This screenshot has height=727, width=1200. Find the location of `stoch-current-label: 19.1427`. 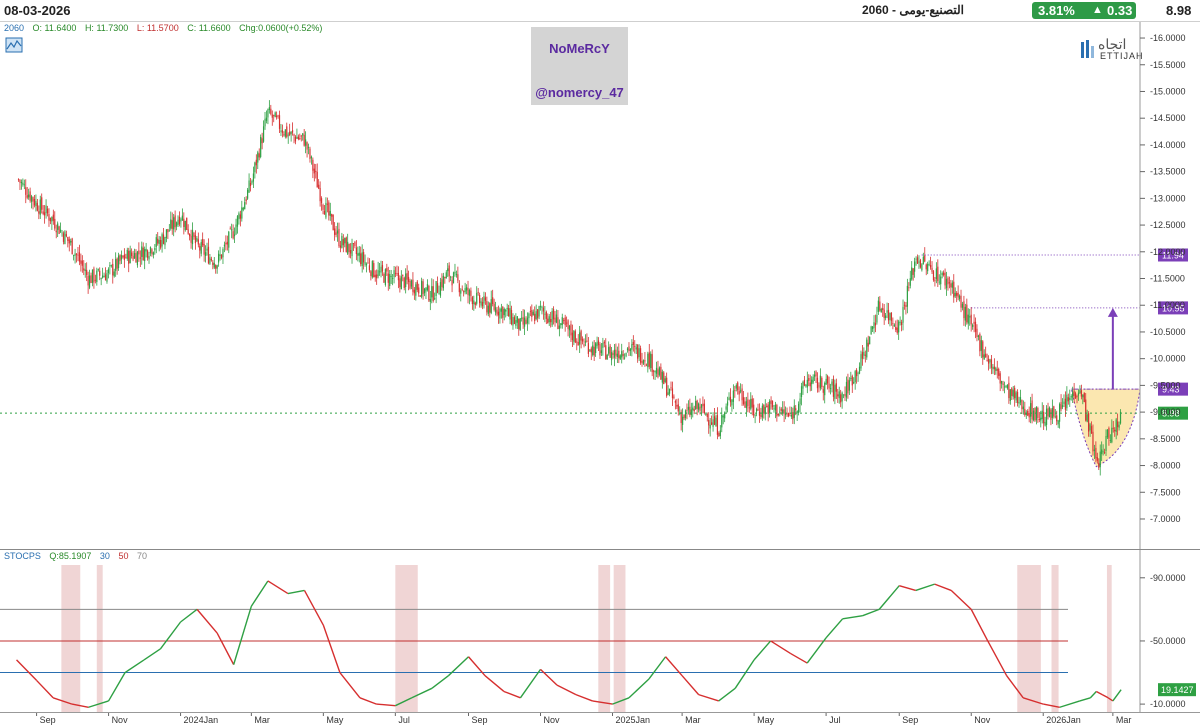

stoch-current-label: 19.1427 is located at coordinates (1177, 690).